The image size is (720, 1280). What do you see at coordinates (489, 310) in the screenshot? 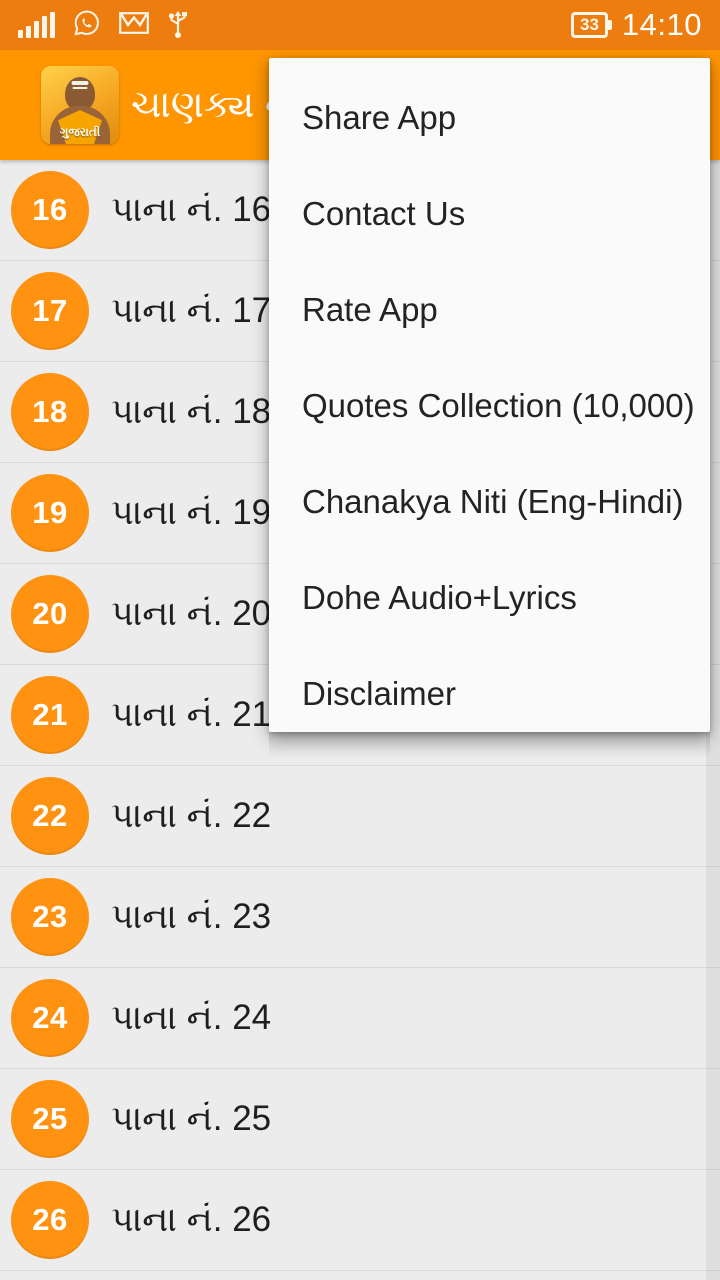
I see `overflow-menu-item: Rate App` at bounding box center [489, 310].